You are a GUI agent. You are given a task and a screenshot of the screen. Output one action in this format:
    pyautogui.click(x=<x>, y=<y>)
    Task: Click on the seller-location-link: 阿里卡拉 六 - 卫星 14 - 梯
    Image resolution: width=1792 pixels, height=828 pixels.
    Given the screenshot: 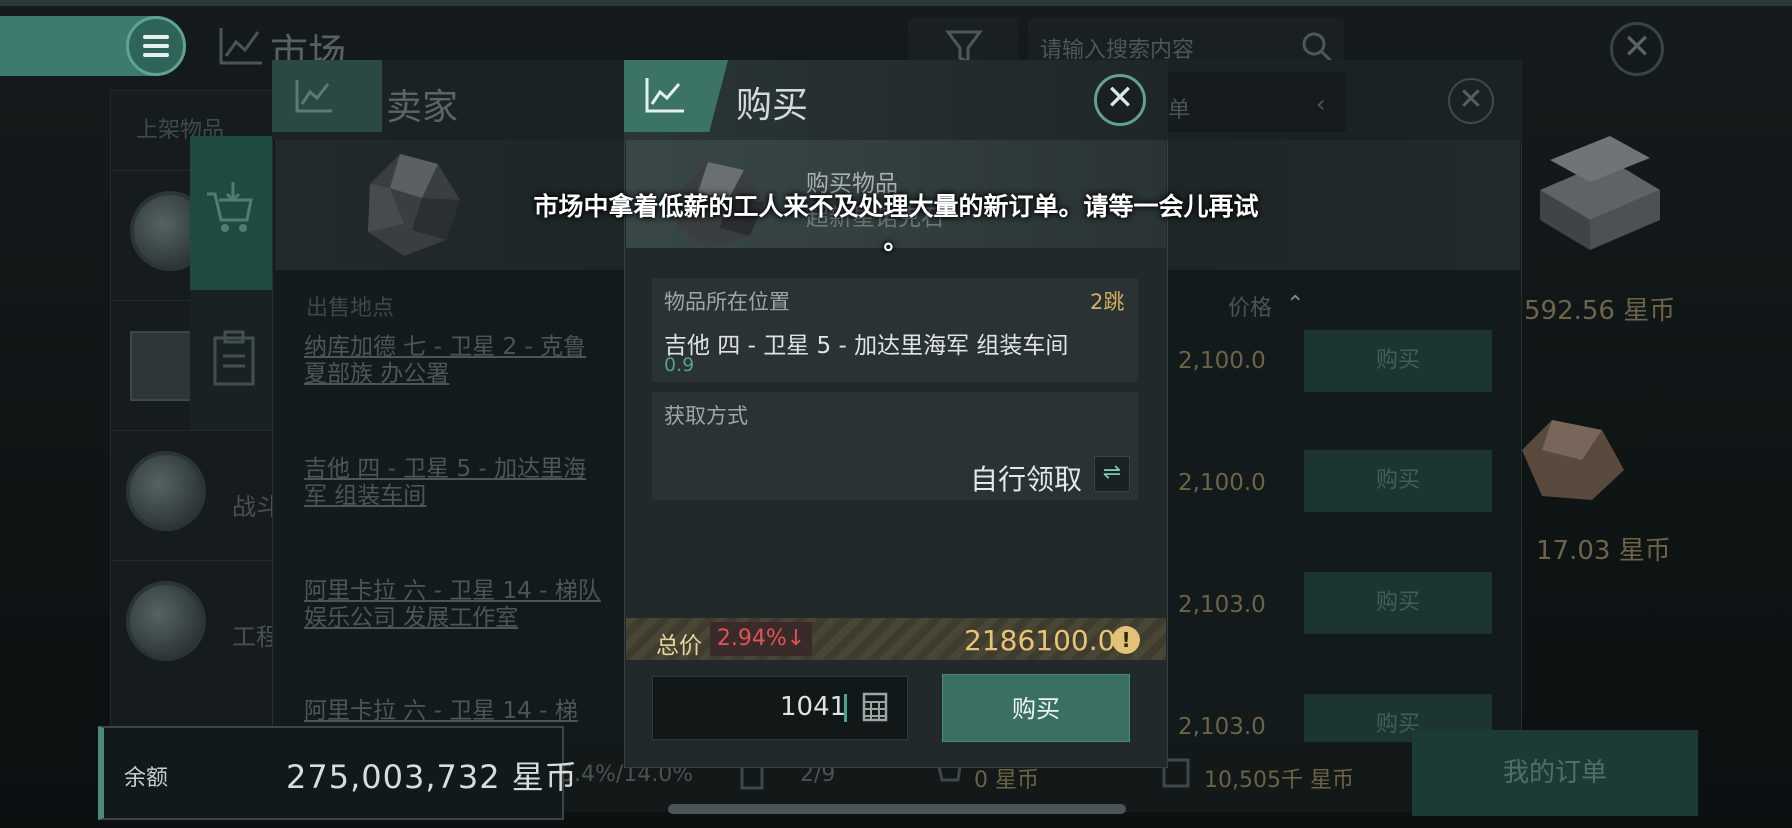 What is the action you would take?
    pyautogui.click(x=454, y=712)
    